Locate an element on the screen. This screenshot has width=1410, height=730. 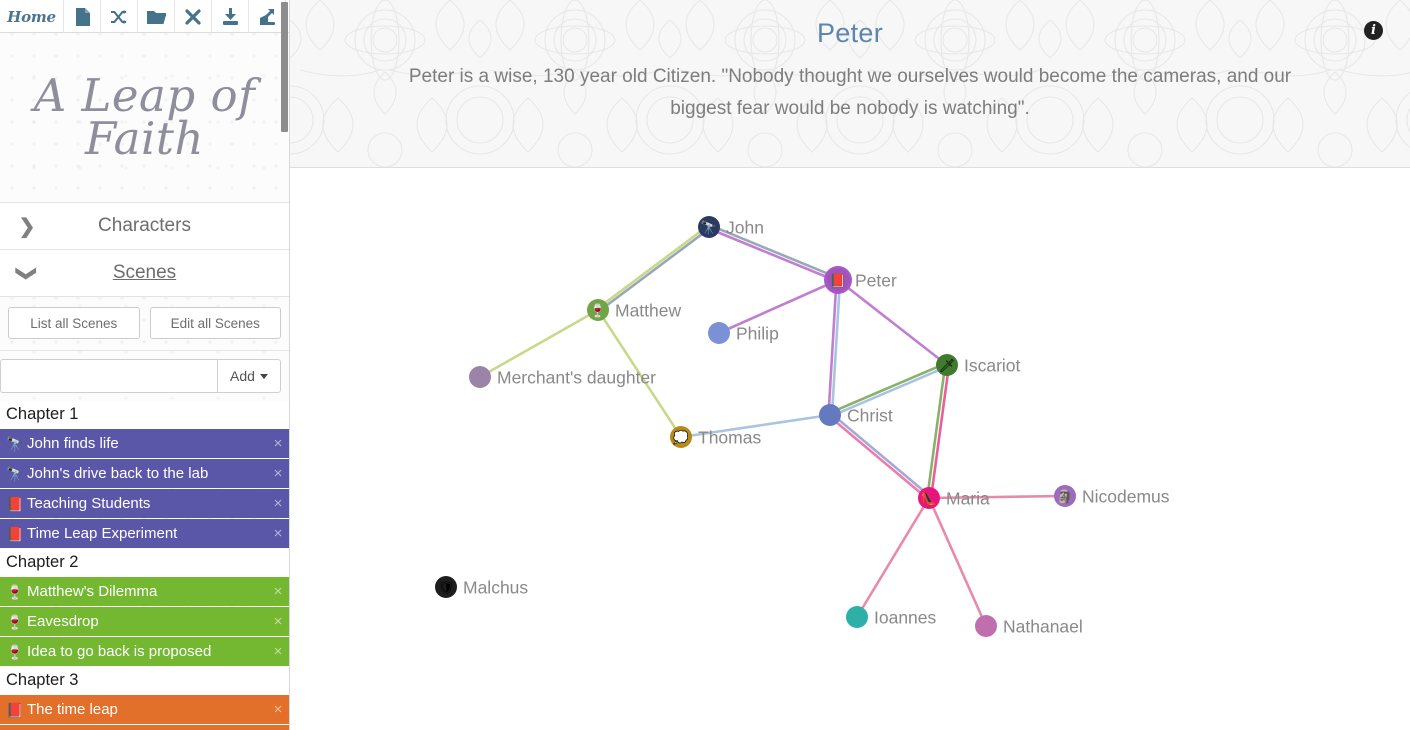
add-scene-button: Add is located at coordinates (249, 376).